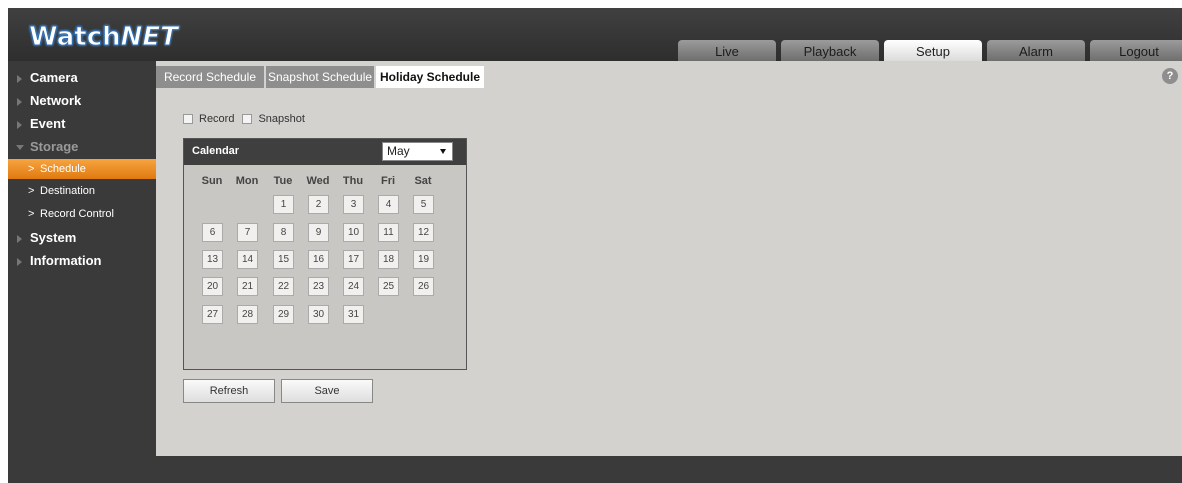  What do you see at coordinates (66, 260) in the screenshot?
I see `sidebar-item-label: Information` at bounding box center [66, 260].